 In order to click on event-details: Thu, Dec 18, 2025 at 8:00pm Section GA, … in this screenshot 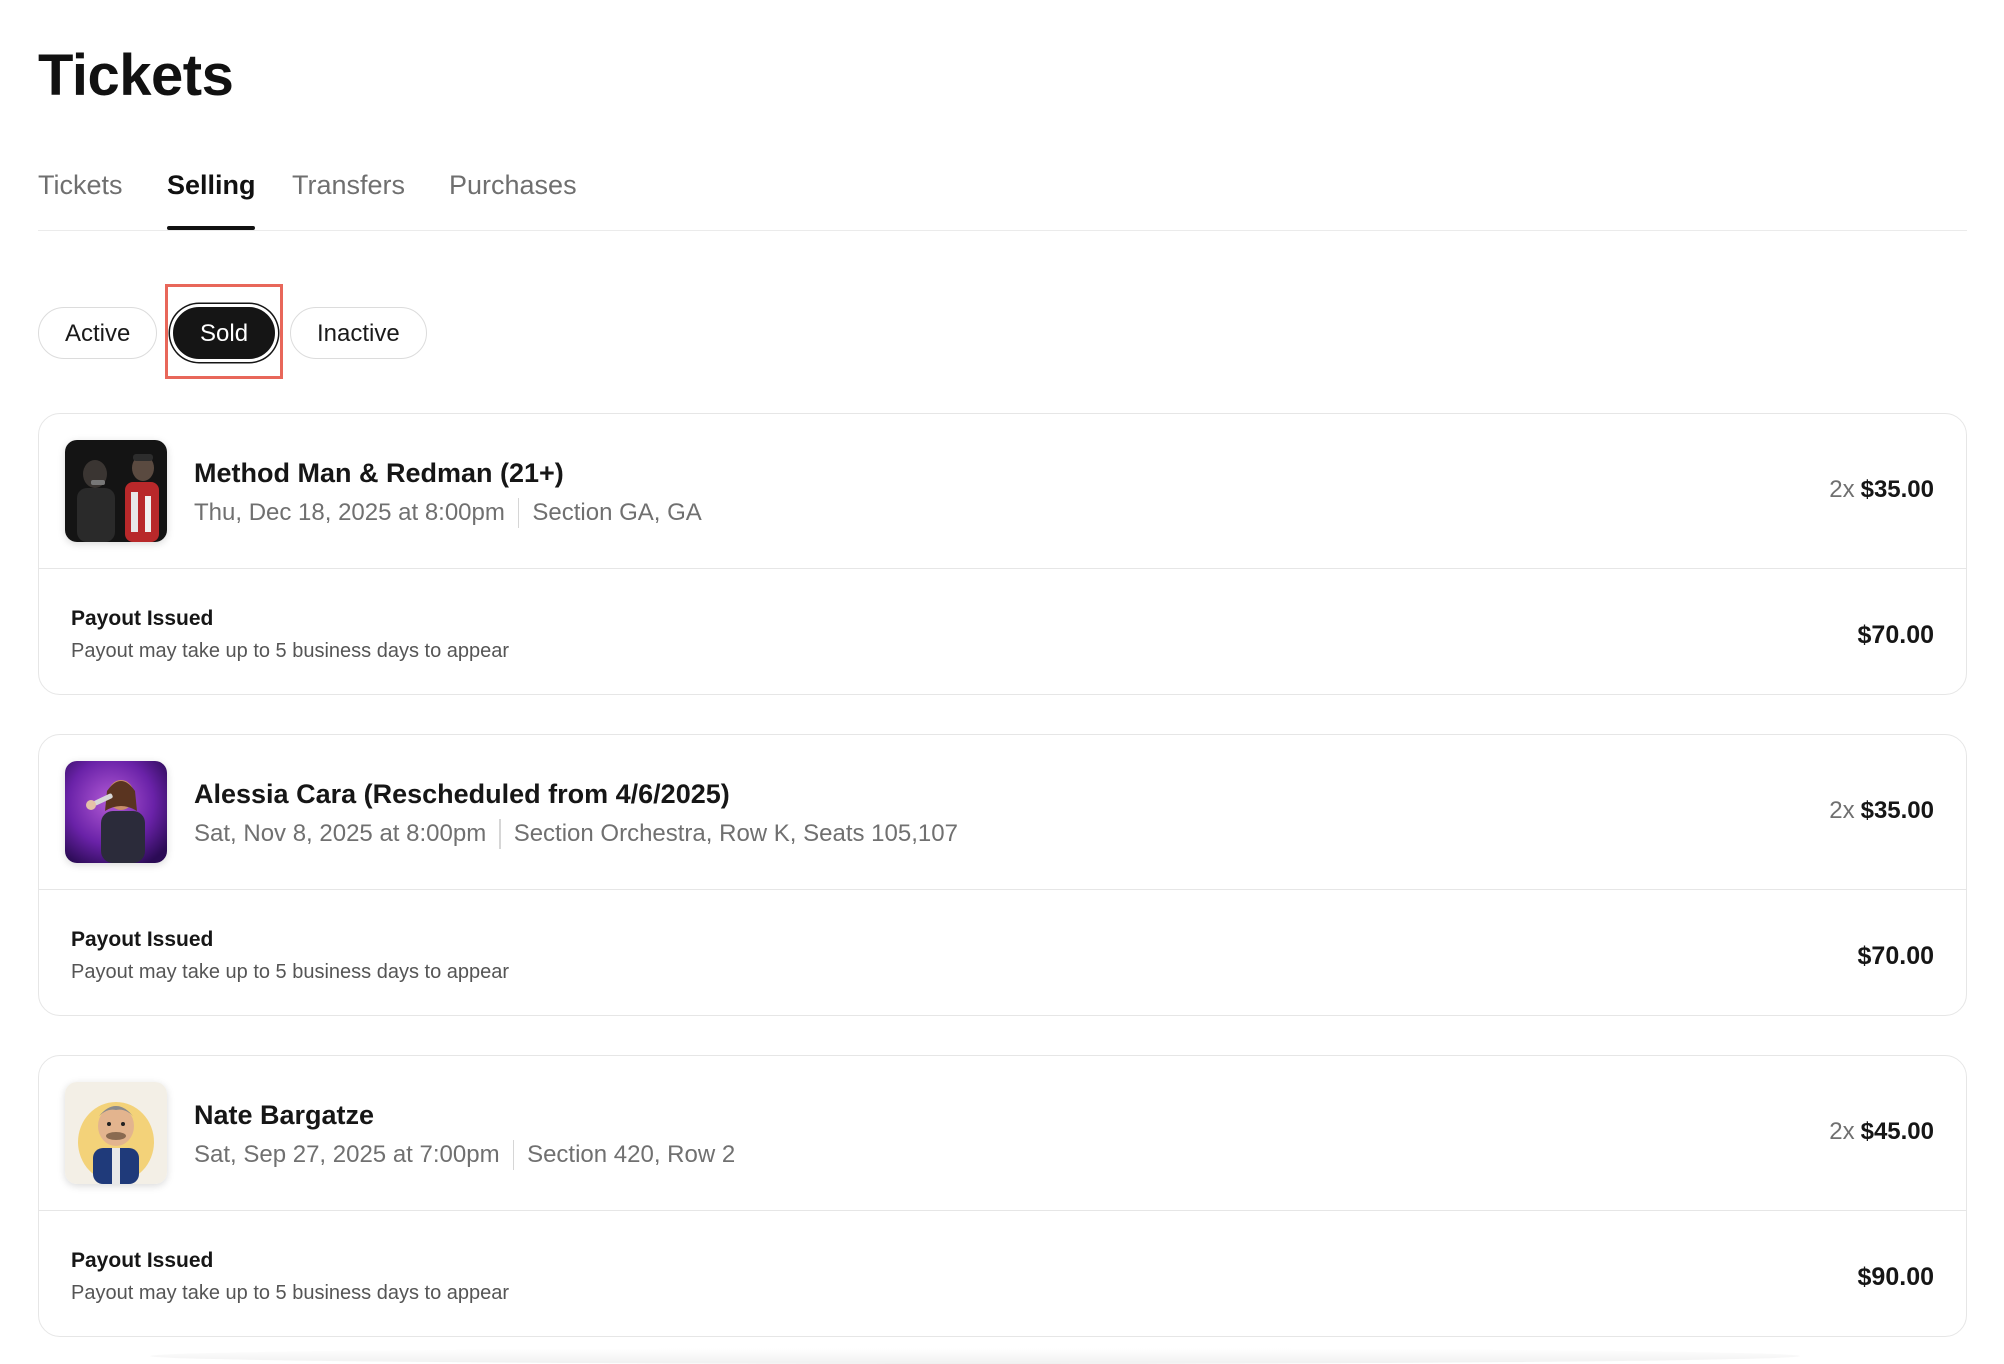, I will do `click(448, 513)`.